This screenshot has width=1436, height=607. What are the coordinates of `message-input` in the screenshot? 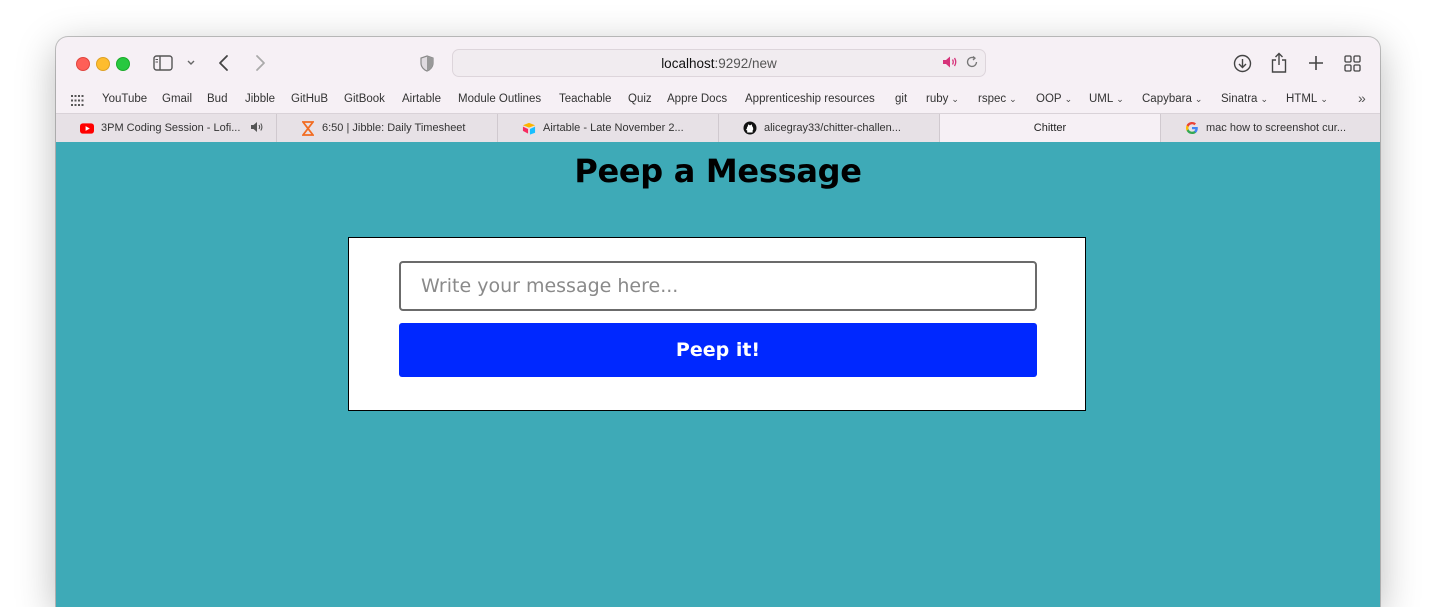 It's located at (718, 286).